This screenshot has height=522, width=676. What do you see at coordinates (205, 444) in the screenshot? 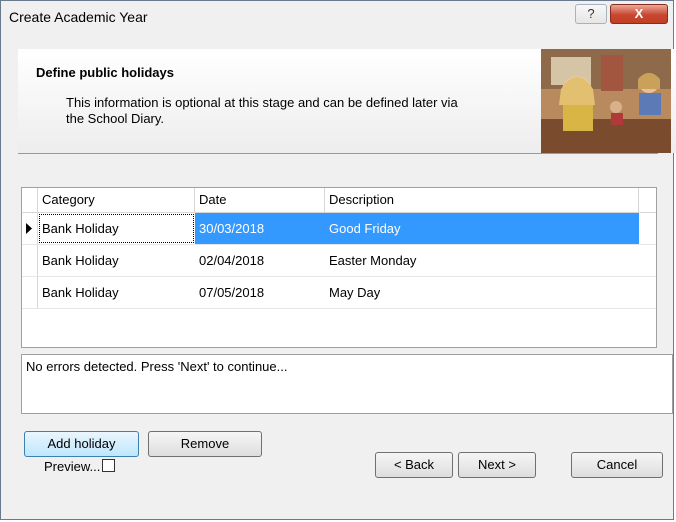
I see `remove-button: Remove` at bounding box center [205, 444].